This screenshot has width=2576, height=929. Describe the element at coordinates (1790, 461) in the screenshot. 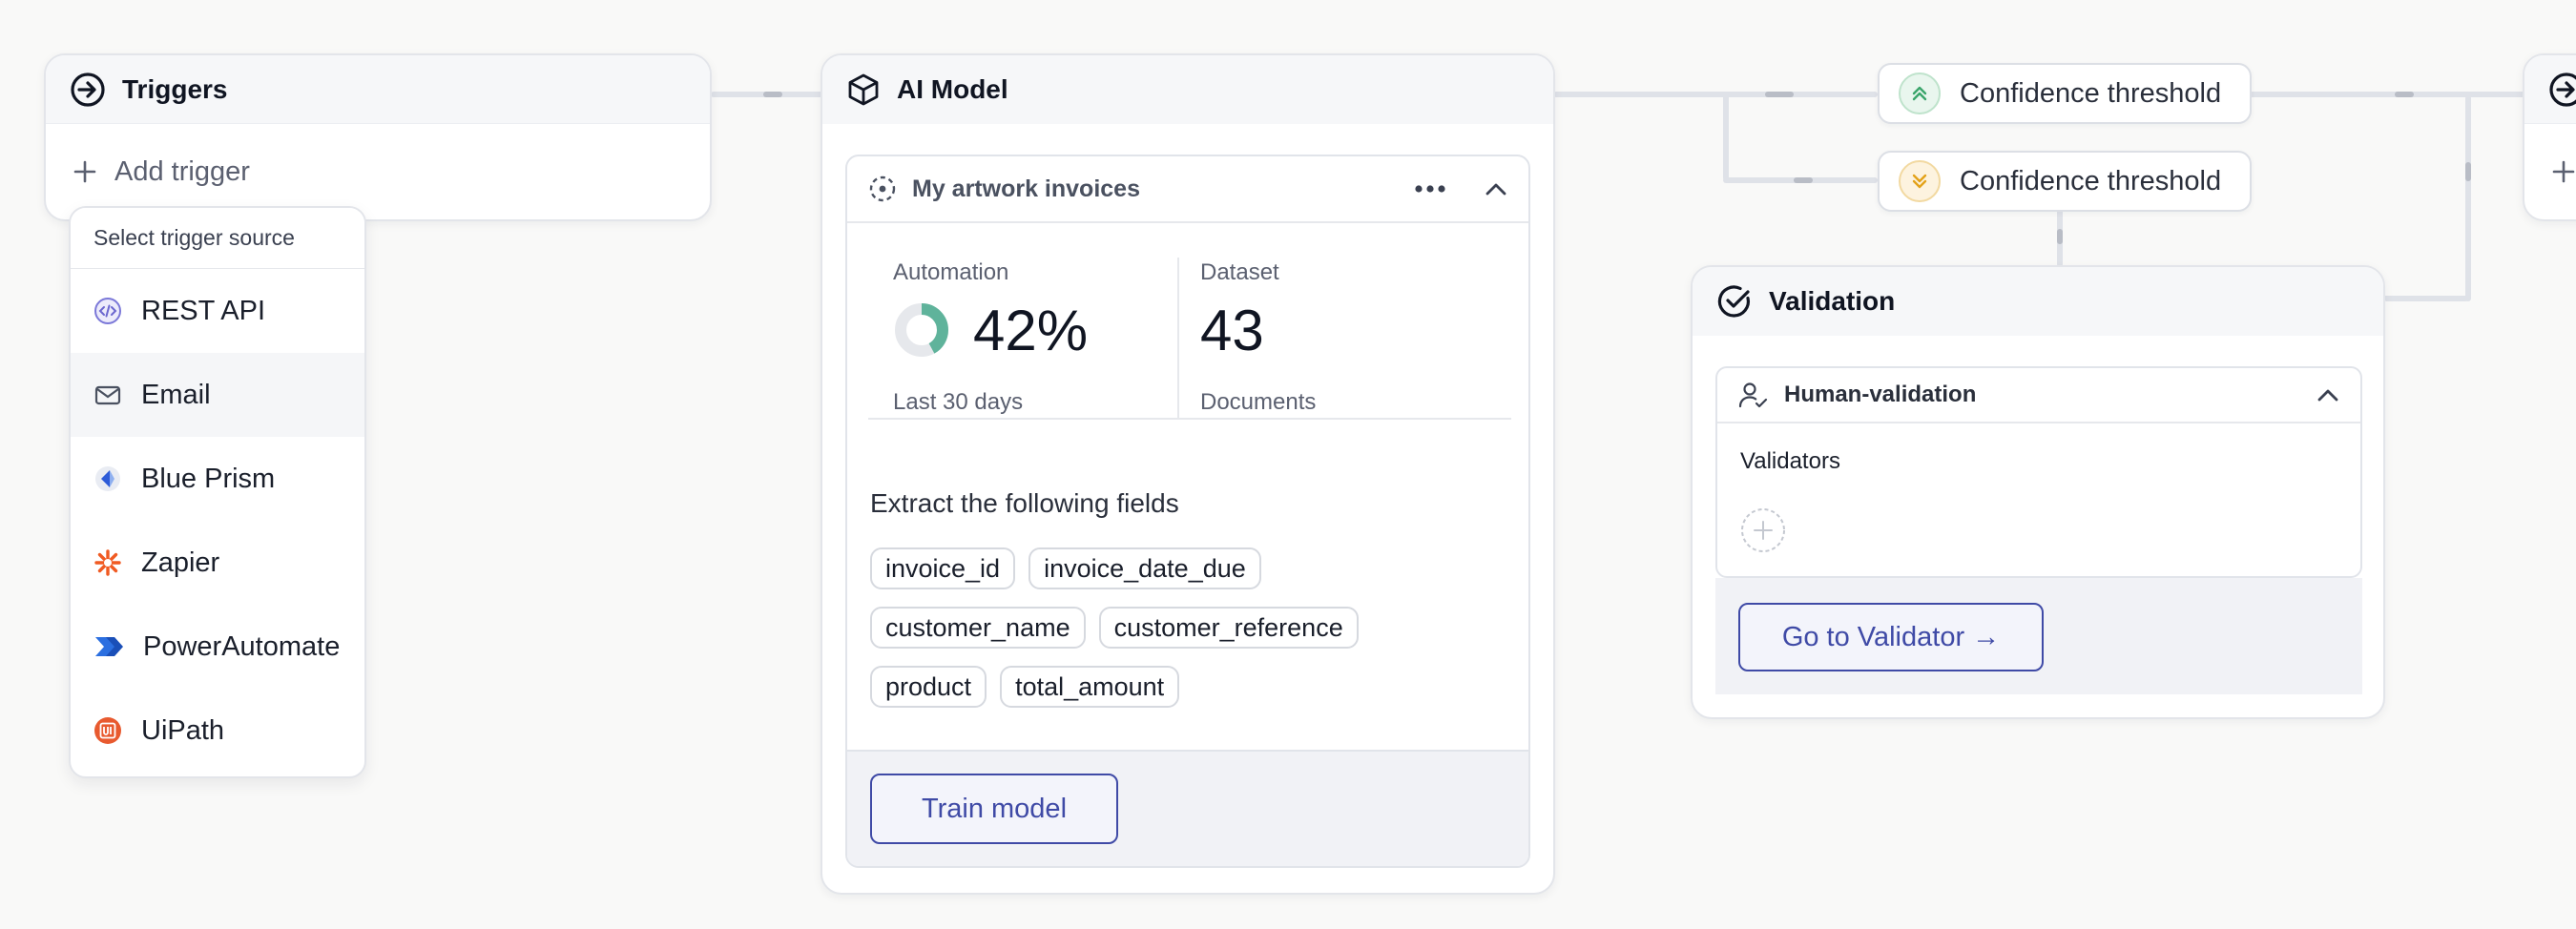

I see `validators-label: Validators` at that location.